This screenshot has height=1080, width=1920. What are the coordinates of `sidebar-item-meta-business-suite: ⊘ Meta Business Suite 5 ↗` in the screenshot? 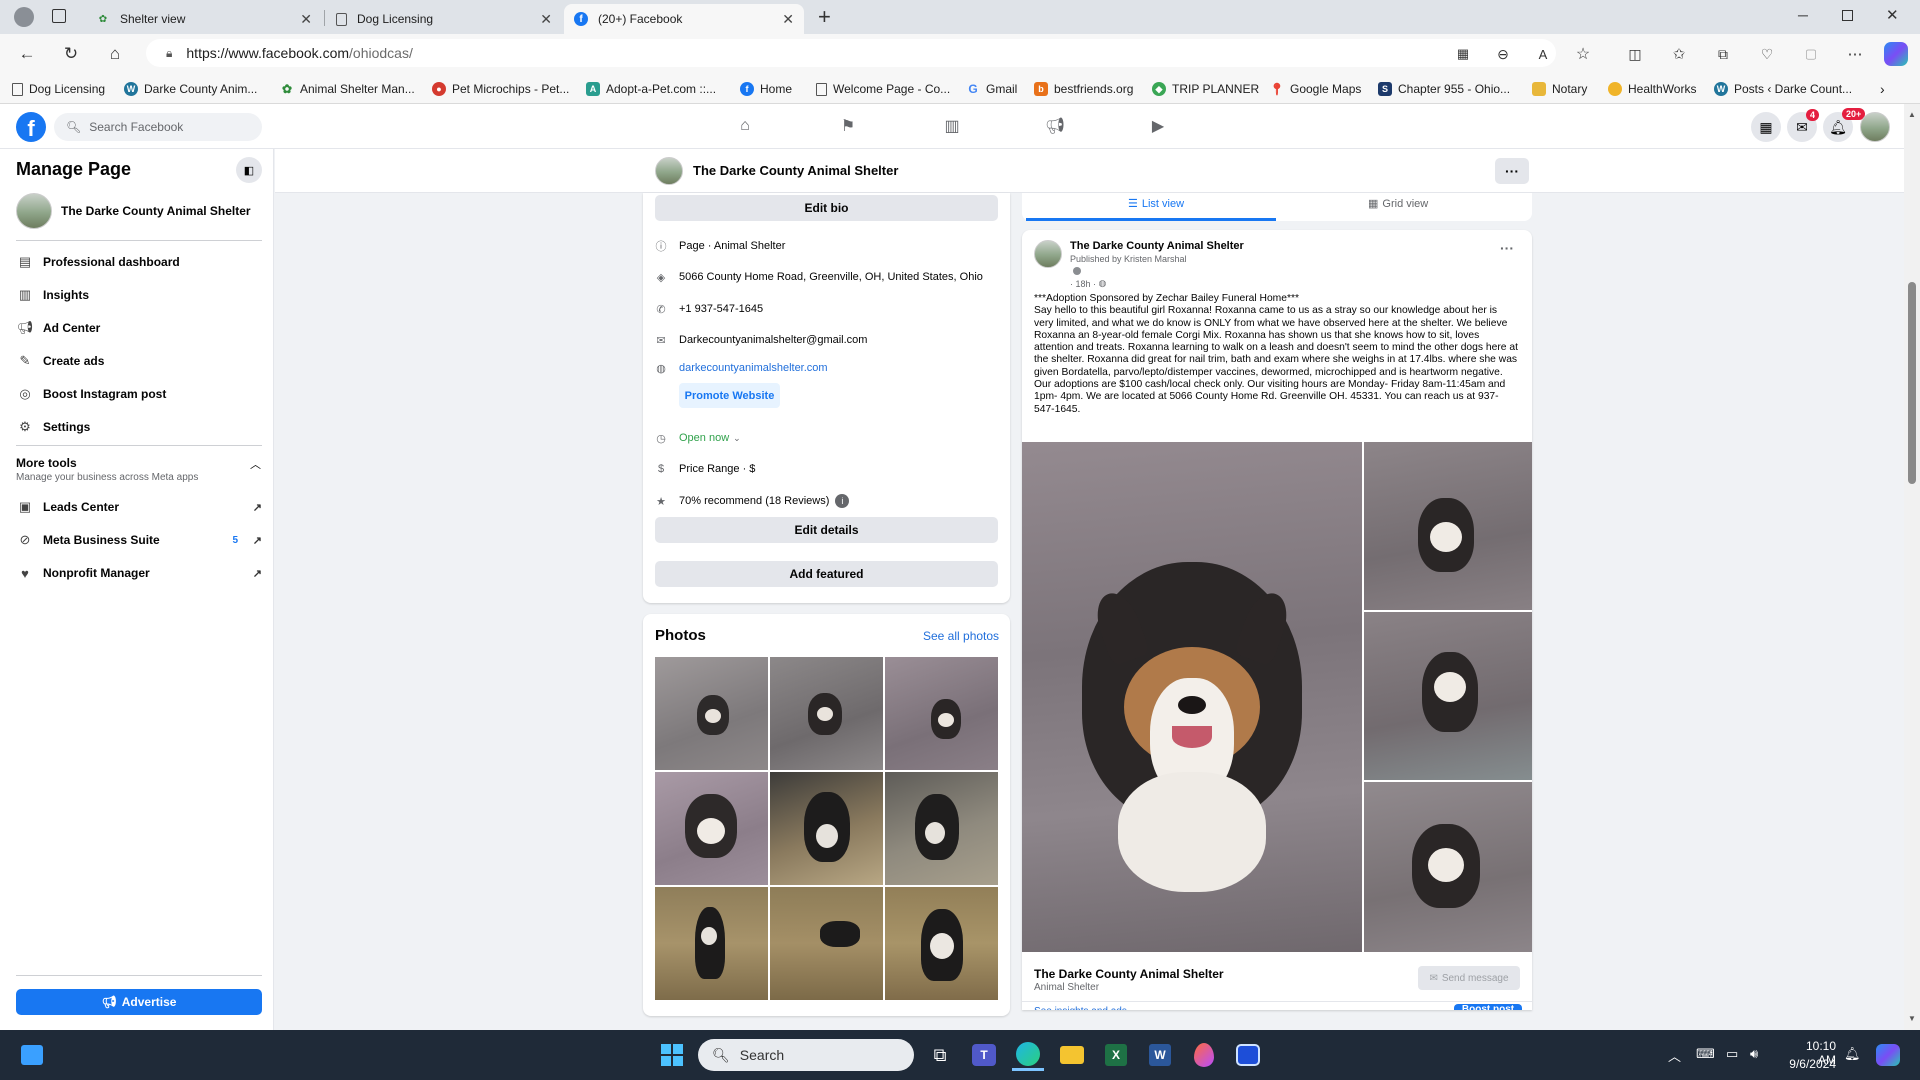 It's located at (139, 540).